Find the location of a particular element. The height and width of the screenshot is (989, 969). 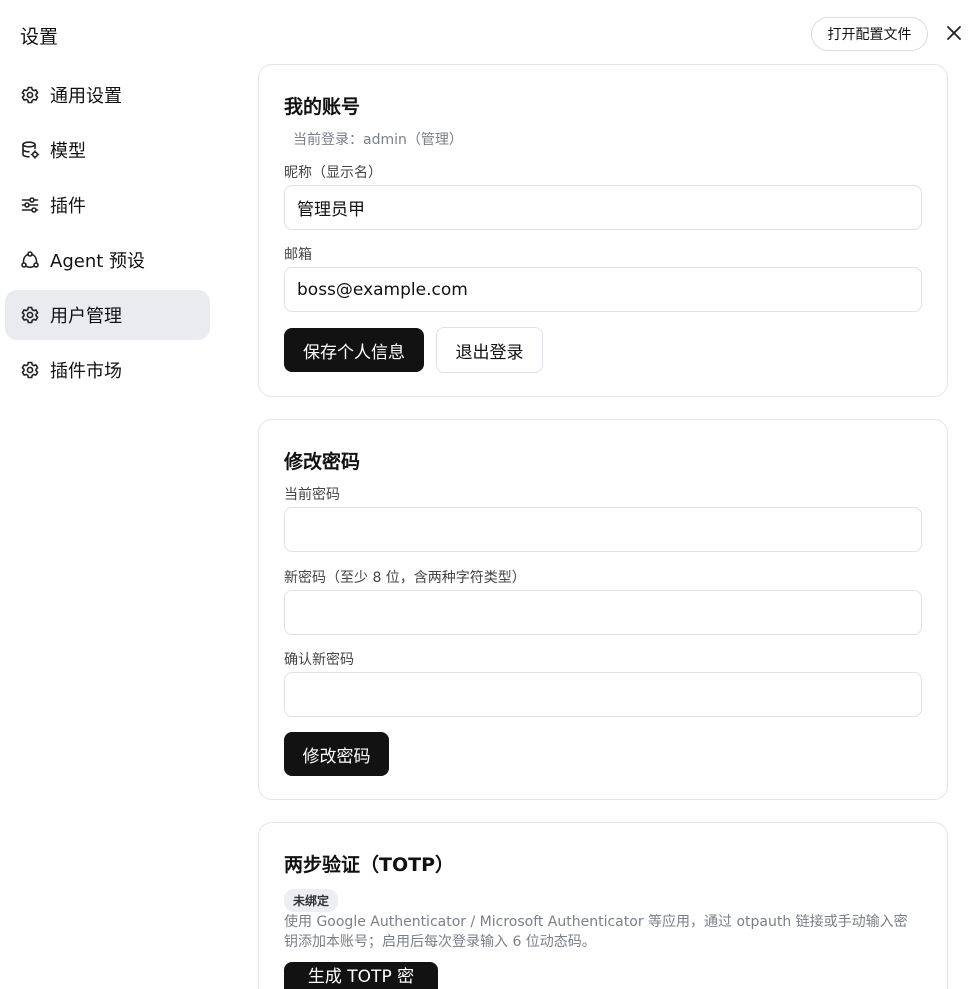

new-password-label: 新密码（至少 8 位，含两种字符类型） is located at coordinates (405, 578).